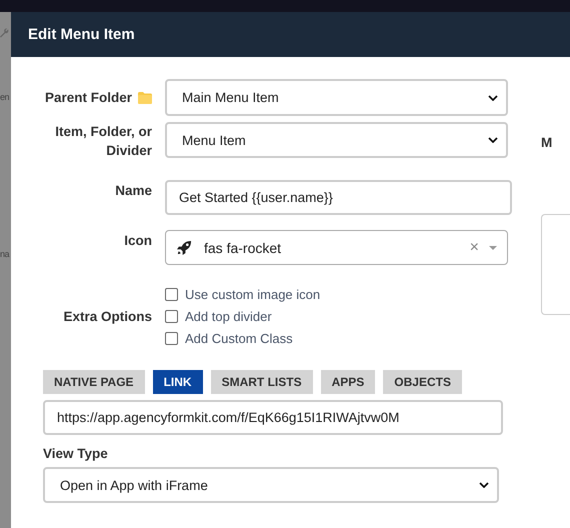 The height and width of the screenshot is (528, 570). Describe the element at coordinates (336, 247) in the screenshot. I see `icon-dropdown: fas fa-rocket ×` at that location.